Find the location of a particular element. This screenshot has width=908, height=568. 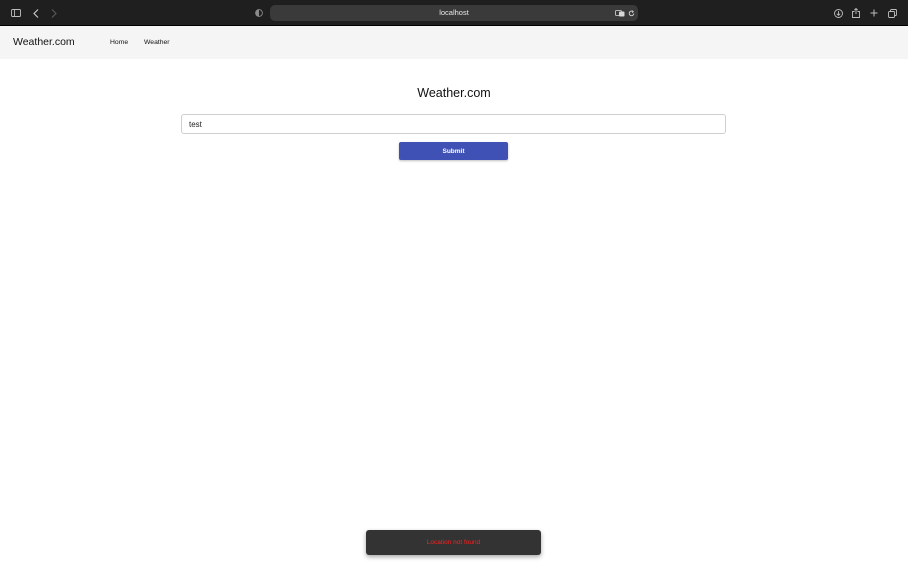

tab-overview-icon is located at coordinates (892, 13).